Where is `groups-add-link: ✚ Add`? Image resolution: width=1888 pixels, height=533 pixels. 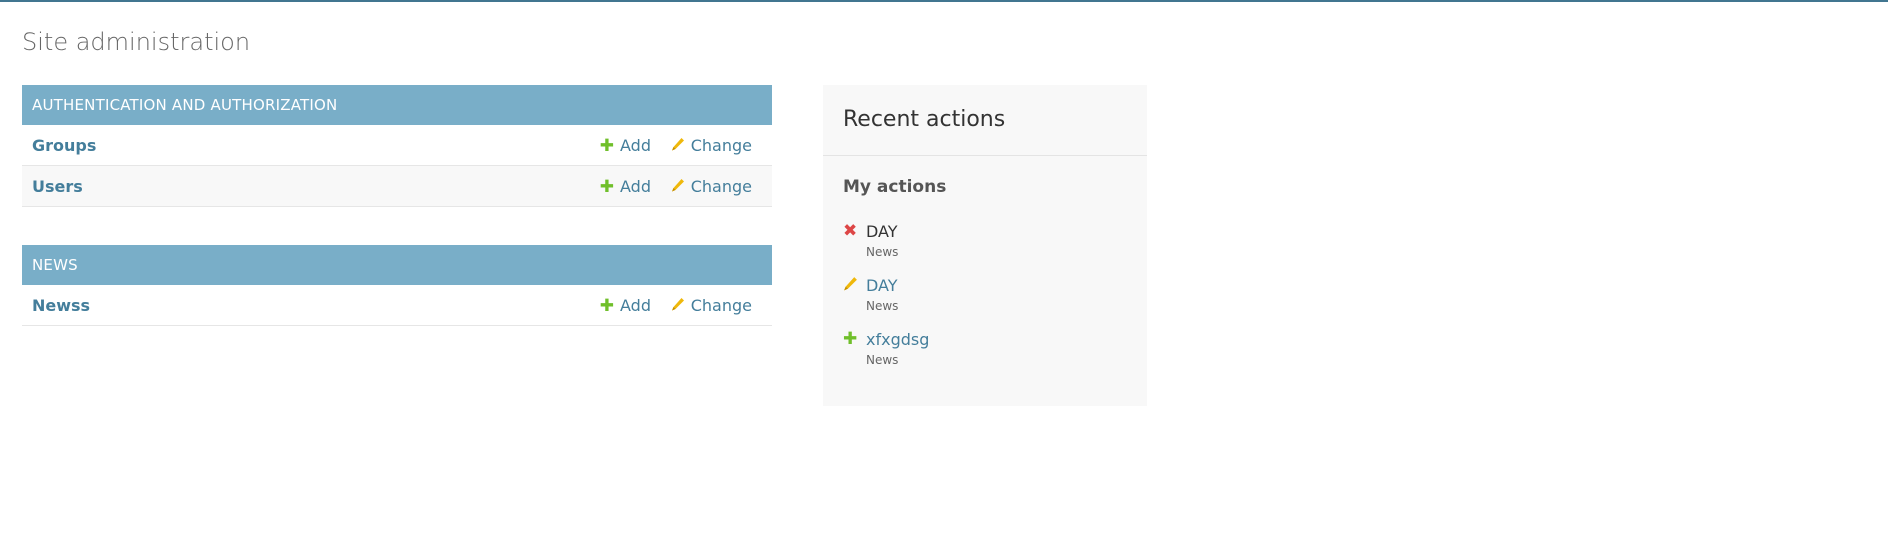
groups-add-link: ✚ Add is located at coordinates (625, 146).